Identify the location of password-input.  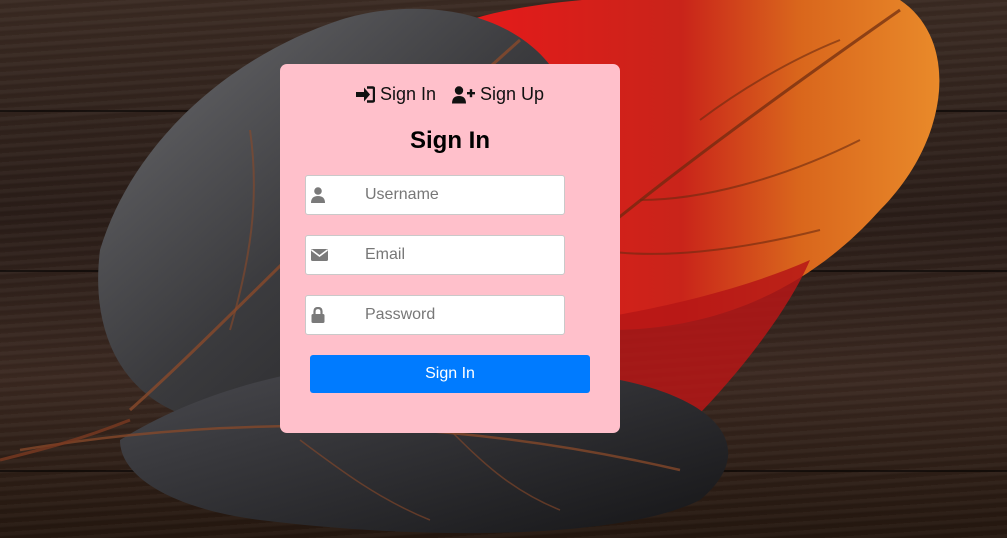
(462, 315).